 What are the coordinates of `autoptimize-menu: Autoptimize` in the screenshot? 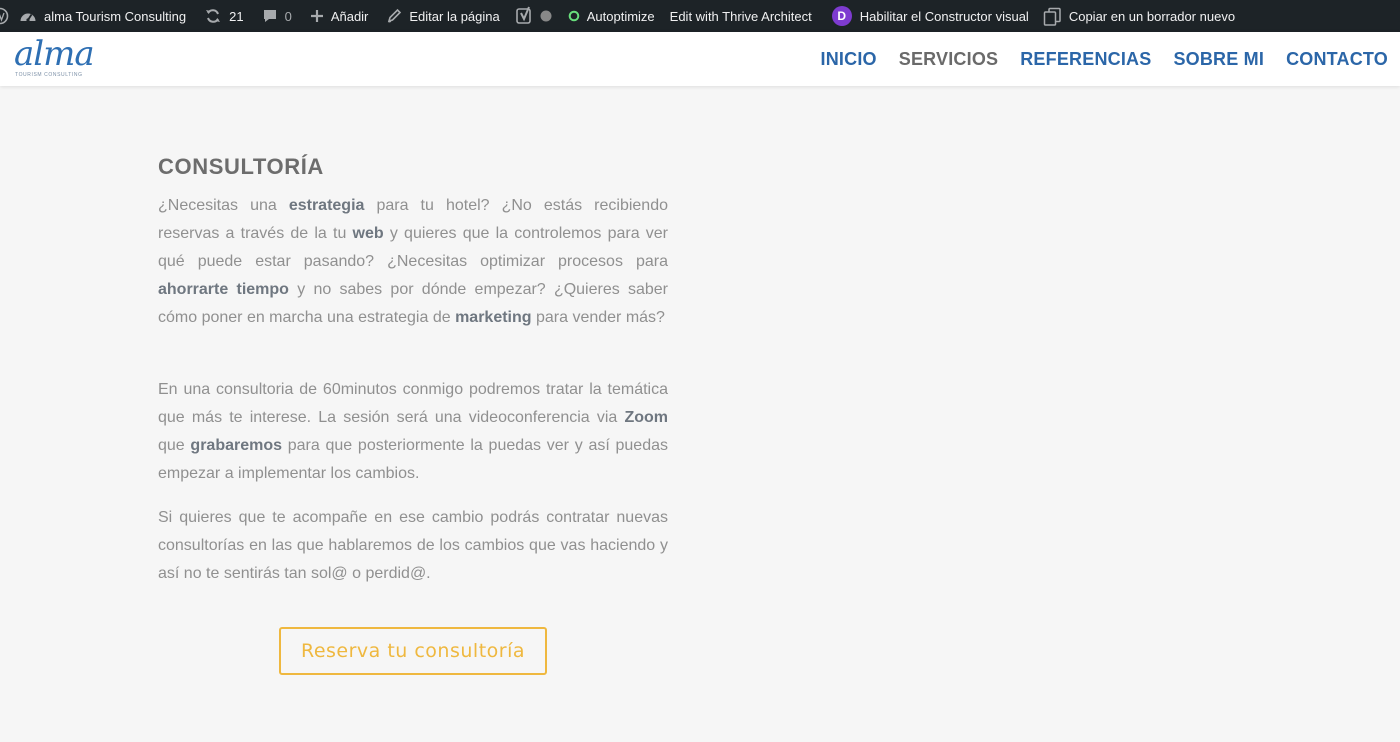 It's located at (611, 16).